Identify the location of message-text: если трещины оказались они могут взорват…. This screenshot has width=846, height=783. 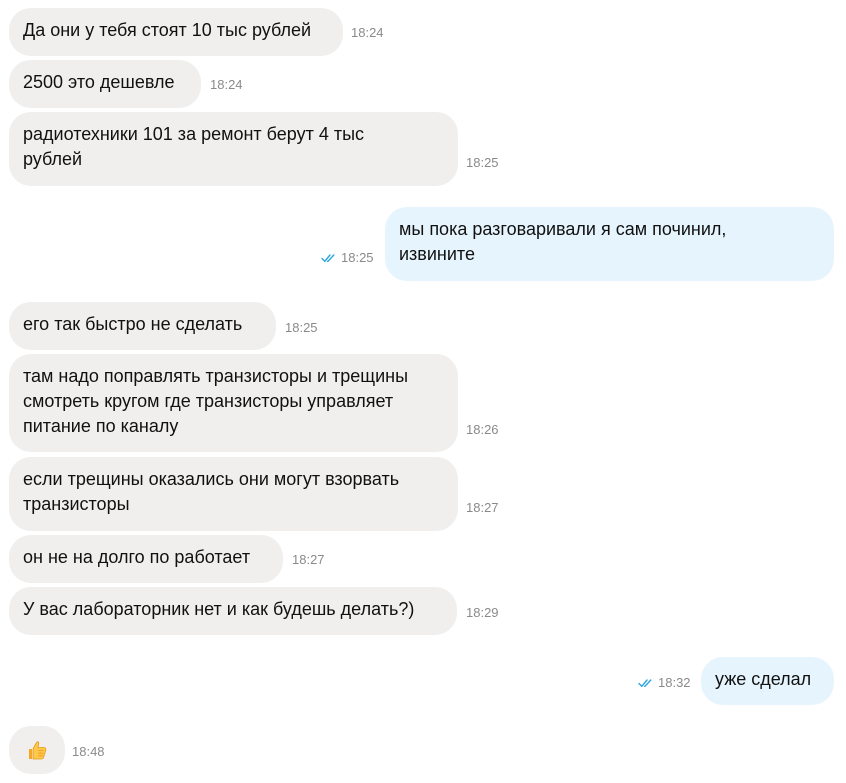
(211, 491).